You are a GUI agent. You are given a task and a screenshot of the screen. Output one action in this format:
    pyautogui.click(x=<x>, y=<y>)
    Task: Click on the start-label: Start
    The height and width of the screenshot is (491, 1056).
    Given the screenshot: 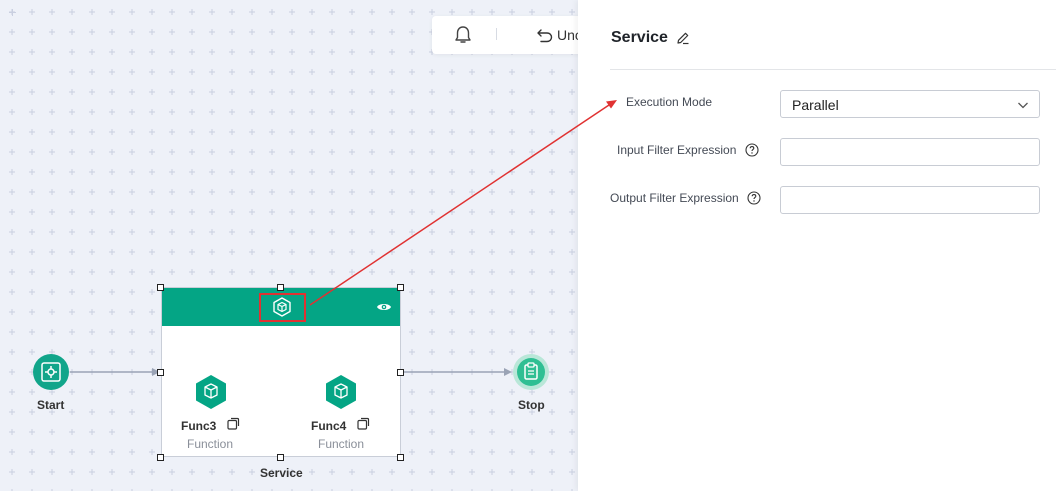 What is the action you would take?
    pyautogui.click(x=51, y=405)
    